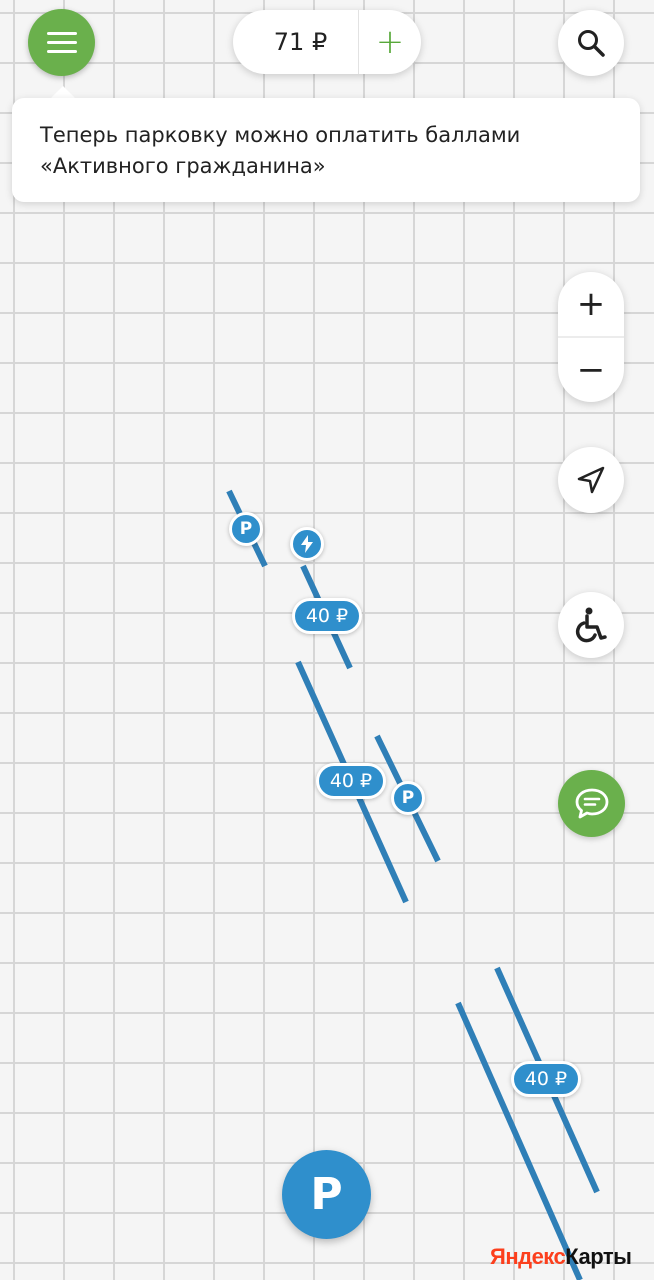  Describe the element at coordinates (591, 337) in the screenshot. I see `zoom-controls: + −` at that location.